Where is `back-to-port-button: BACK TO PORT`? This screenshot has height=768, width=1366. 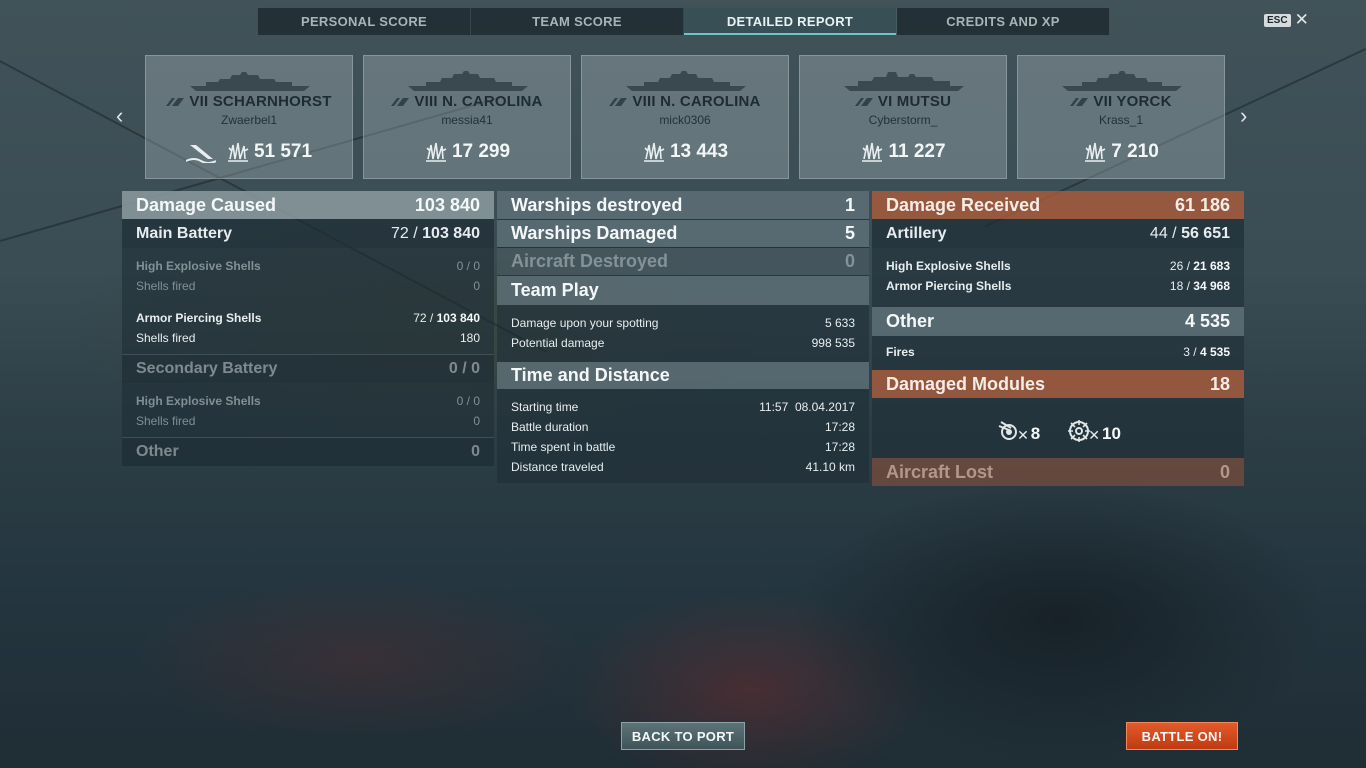 back-to-port-button: BACK TO PORT is located at coordinates (683, 736).